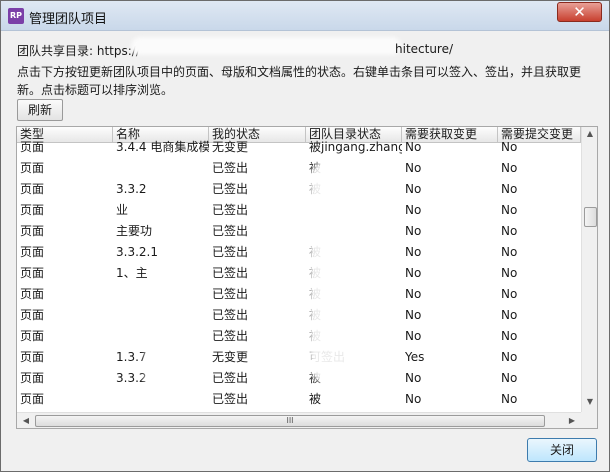 This screenshot has width=610, height=472. I want to click on horizontal-scroll-thumb: III, so click(290, 421).